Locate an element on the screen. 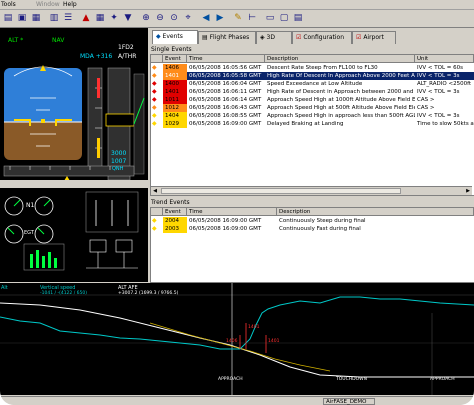 This screenshot has height=405, width=474. trend-events-header-blank is located at coordinates (157, 212).